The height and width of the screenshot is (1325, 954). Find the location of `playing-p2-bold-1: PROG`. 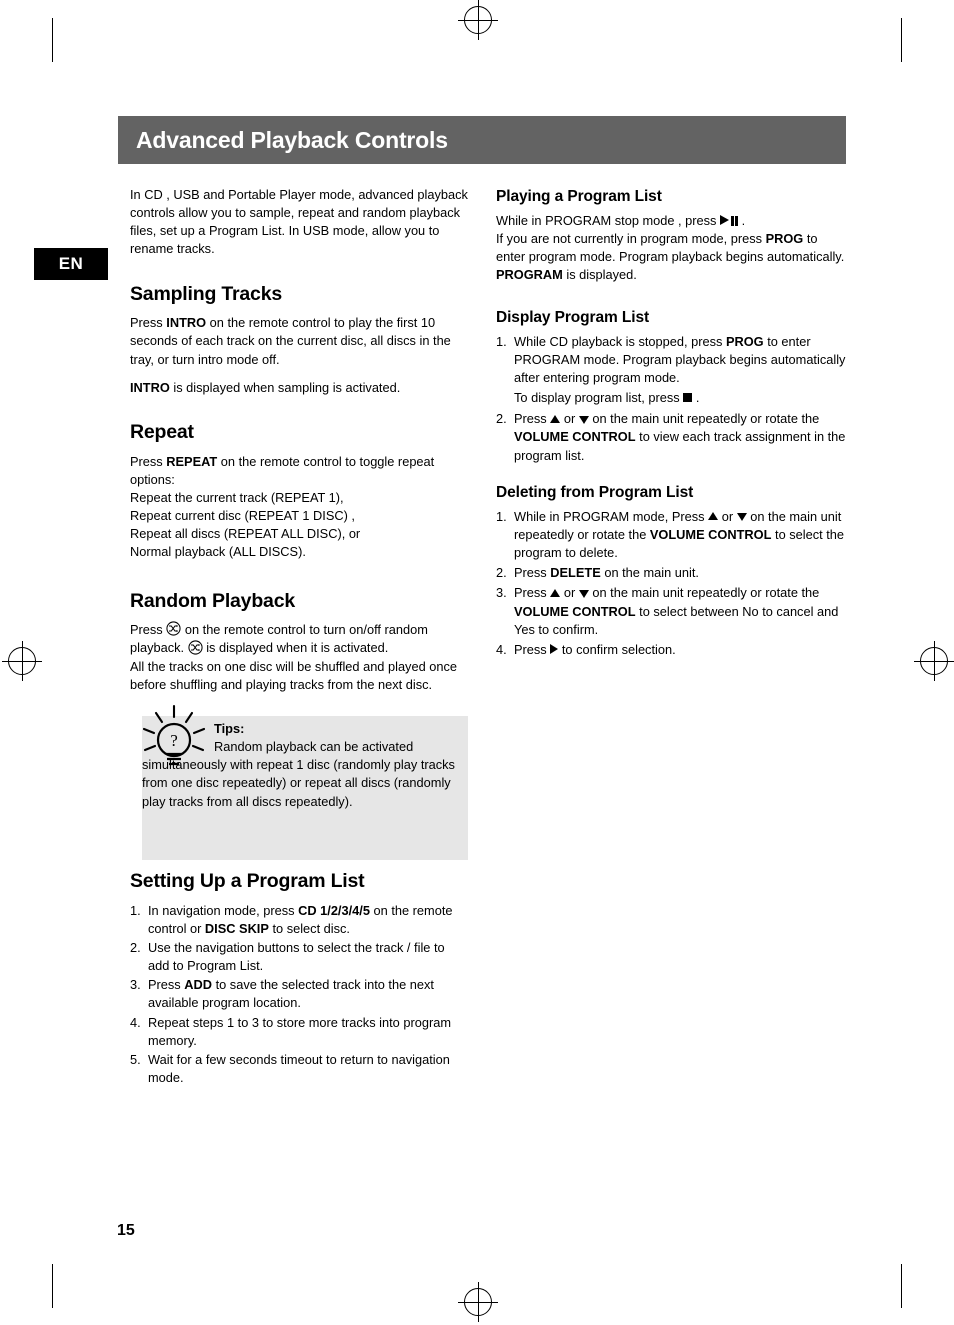

playing-p2-bold-1: PROG is located at coordinates (784, 239).